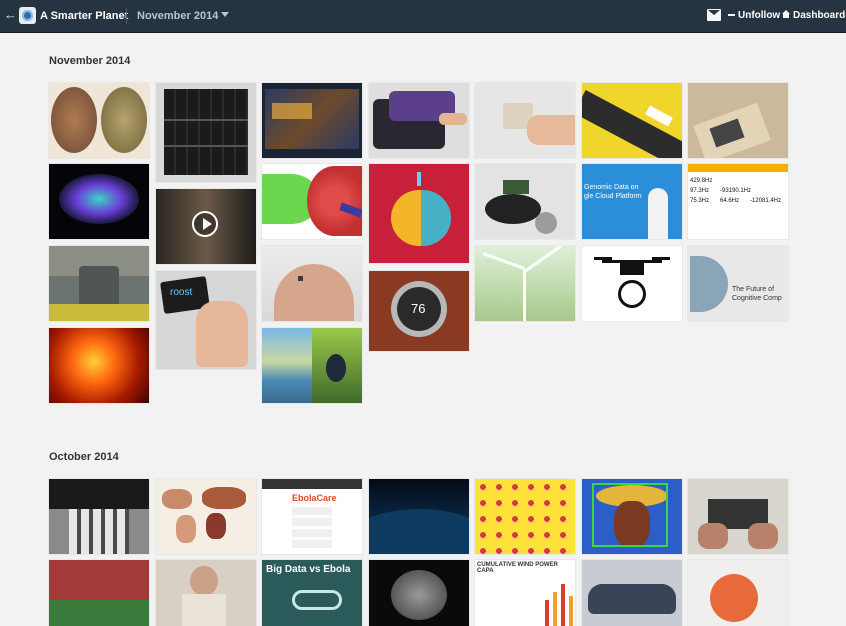 The image size is (846, 626). Describe the element at coordinates (312, 283) in the screenshot. I see `post-thumbnail-fingertip-chip` at that location.